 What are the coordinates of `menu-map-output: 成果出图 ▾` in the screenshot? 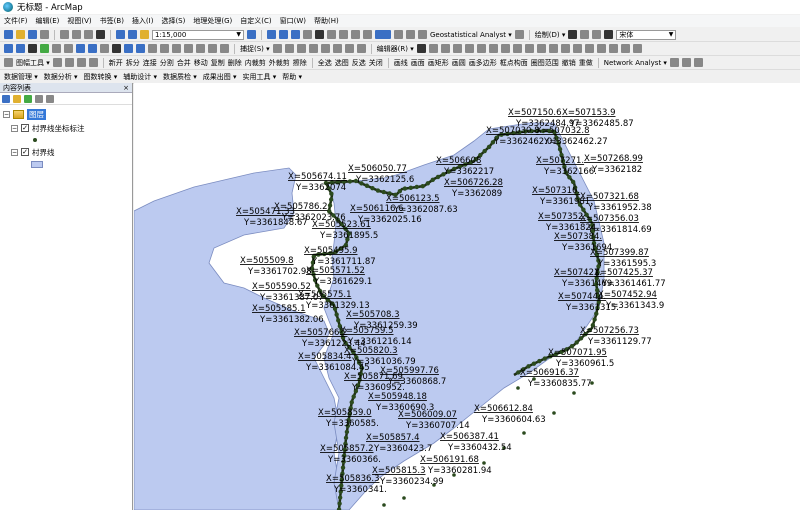 It's located at (220, 77).